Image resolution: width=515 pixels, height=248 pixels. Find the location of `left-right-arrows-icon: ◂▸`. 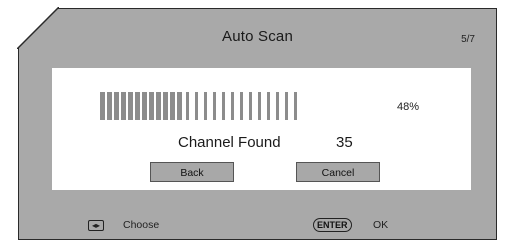

left-right-arrows-icon: ◂▸ is located at coordinates (96, 225).